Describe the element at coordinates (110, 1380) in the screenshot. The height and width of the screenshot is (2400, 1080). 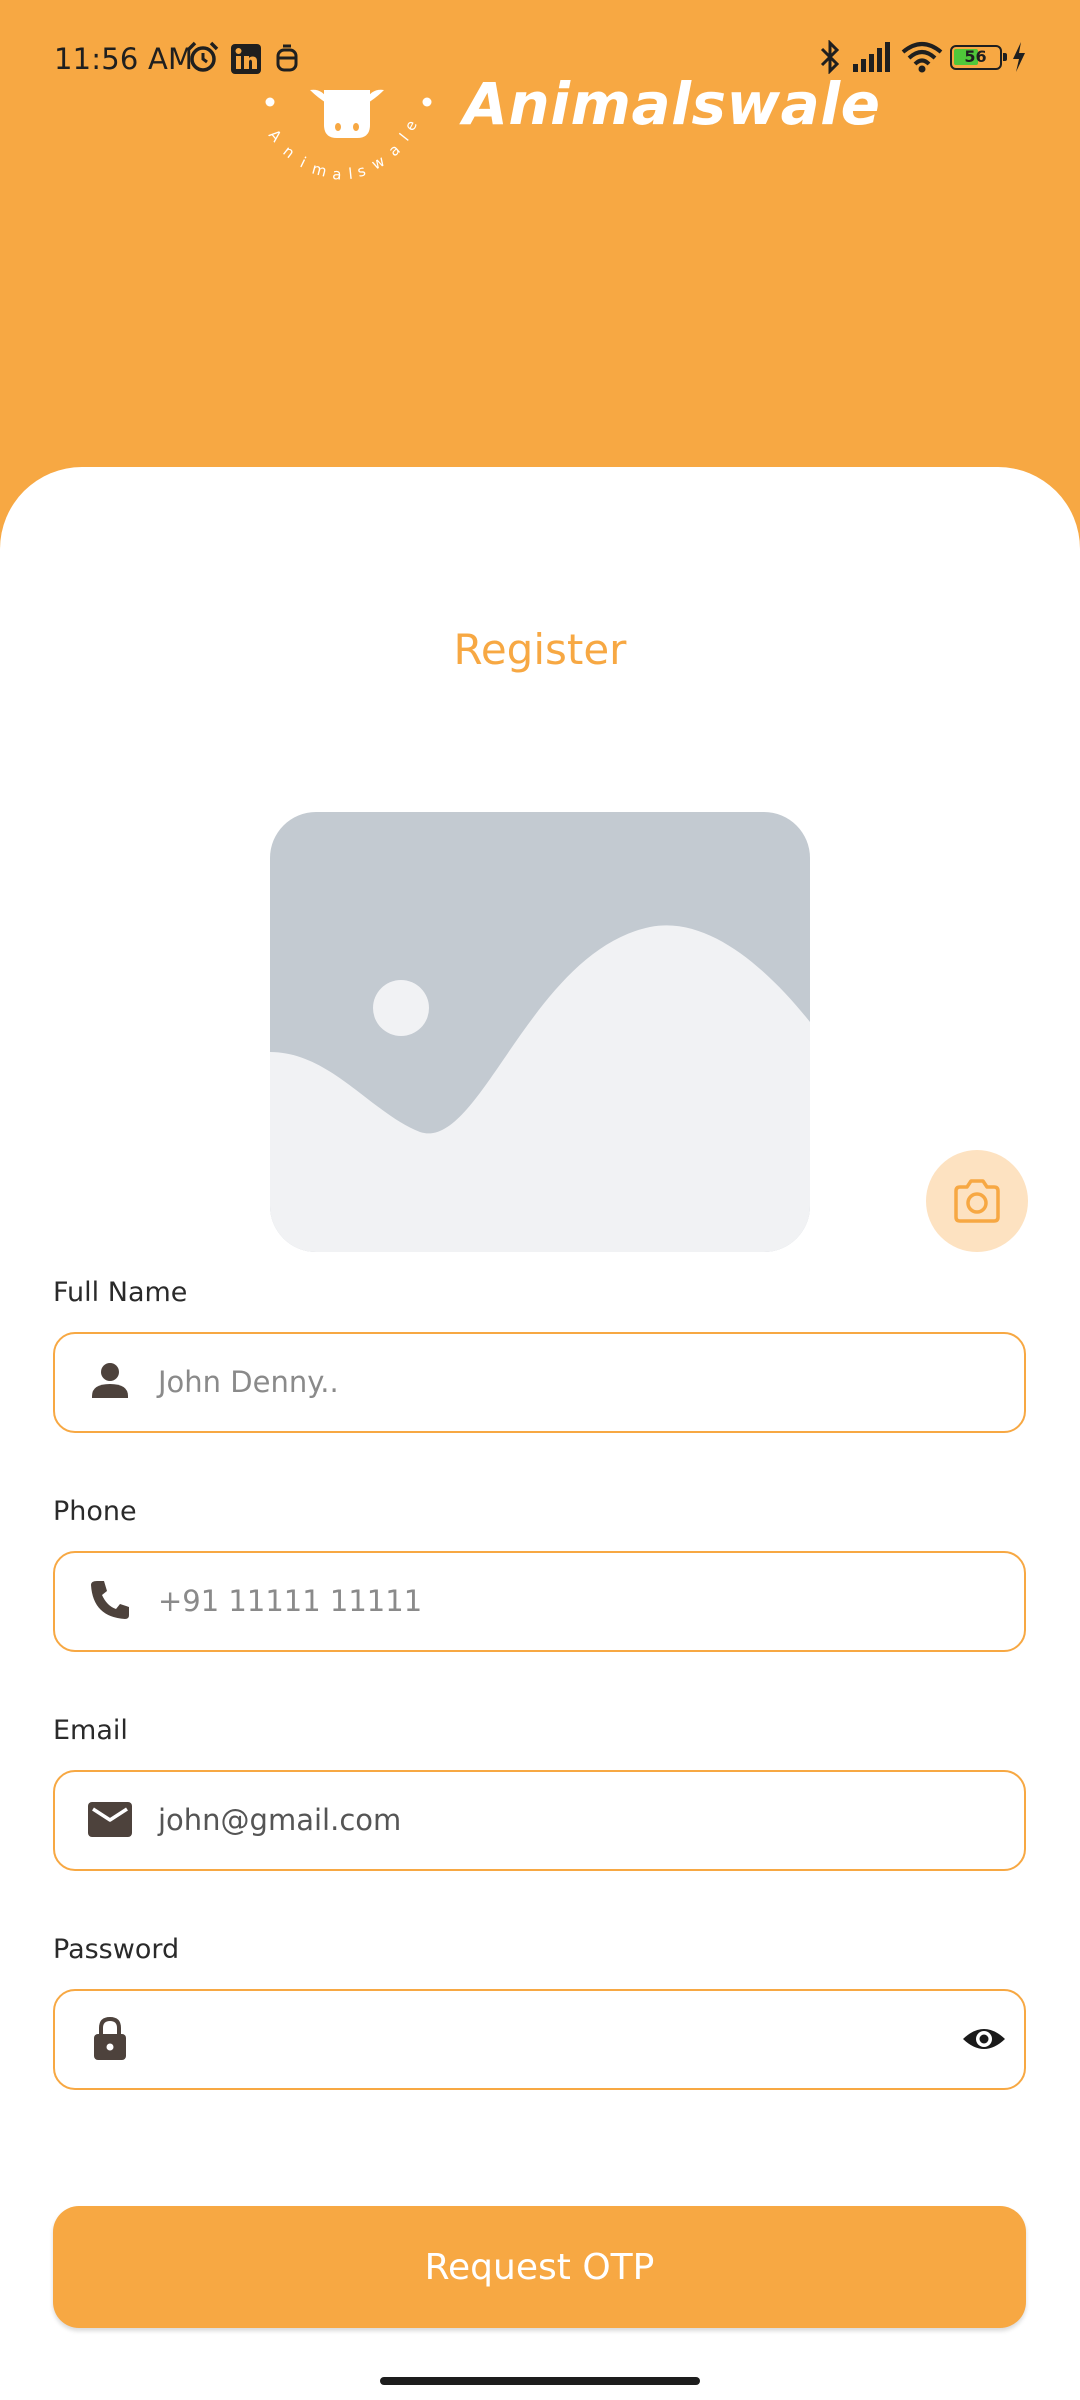
I see `person-icon` at that location.